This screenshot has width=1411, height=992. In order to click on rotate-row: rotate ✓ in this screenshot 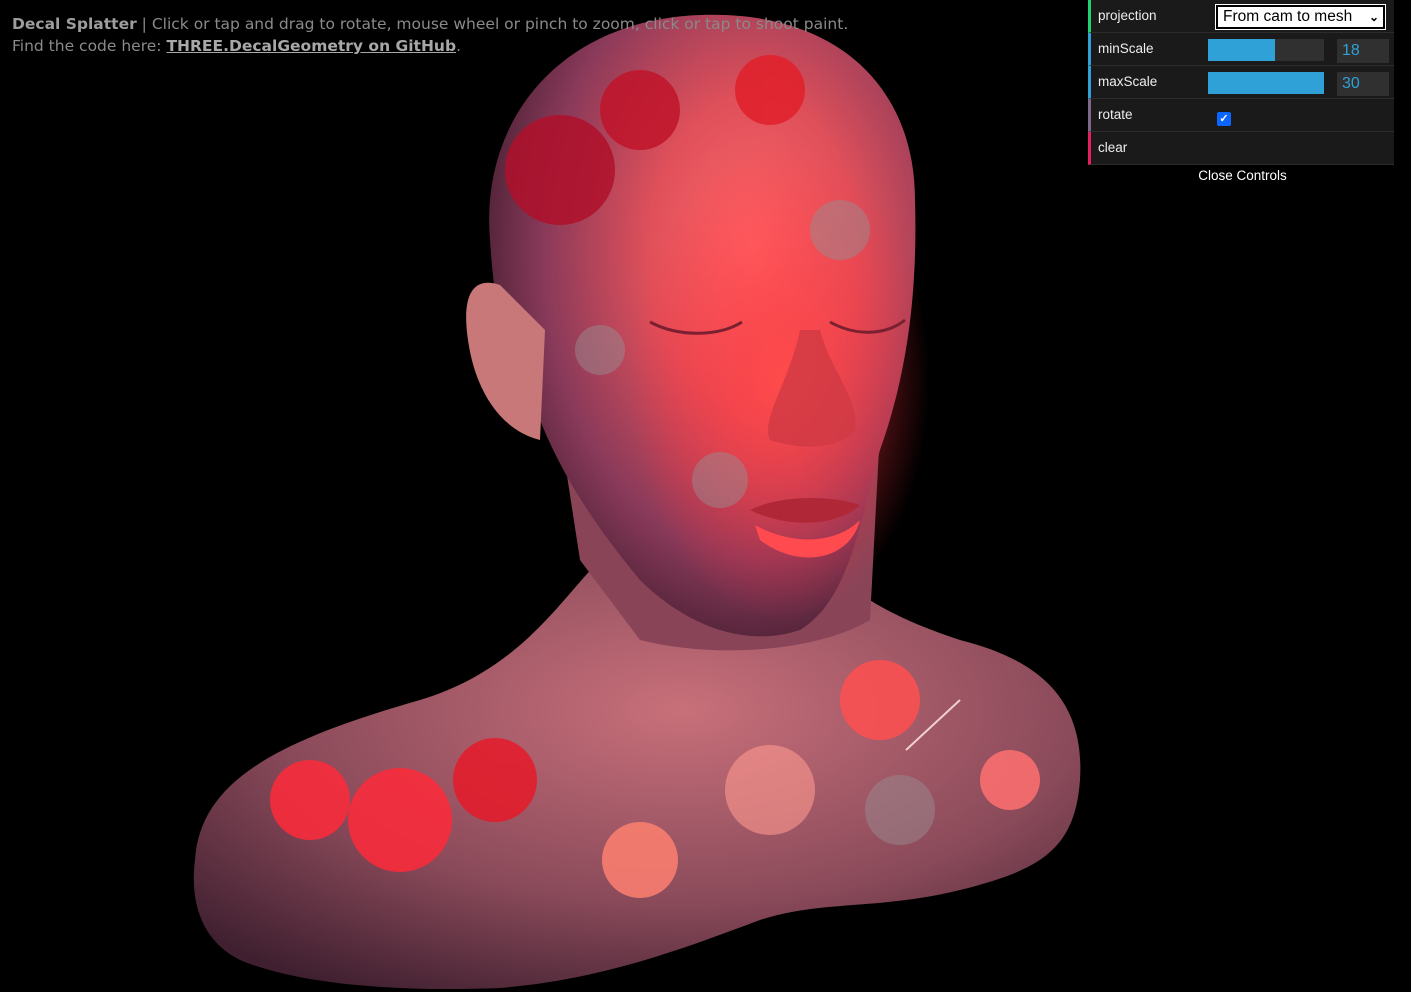, I will do `click(1241, 115)`.